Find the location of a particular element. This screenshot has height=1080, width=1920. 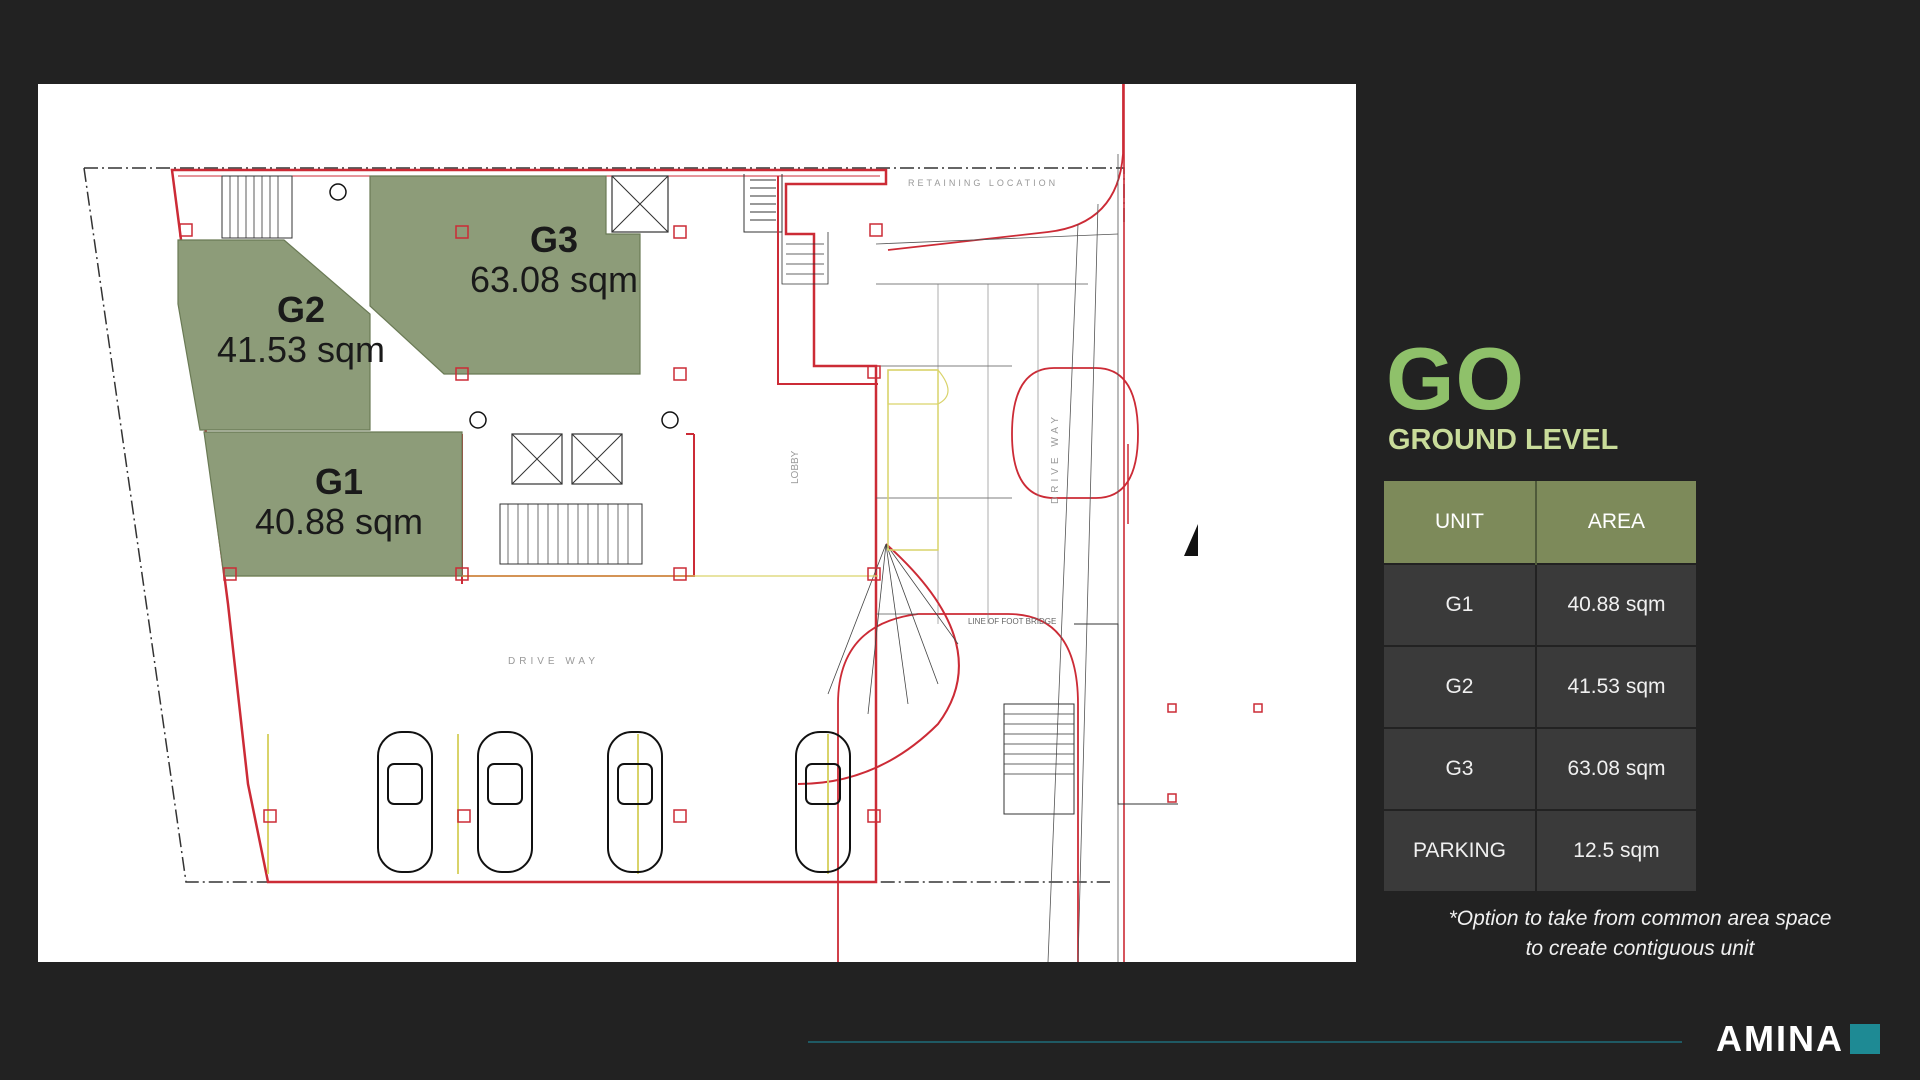

stair-lower-right-treads is located at coordinates (1039, 744).